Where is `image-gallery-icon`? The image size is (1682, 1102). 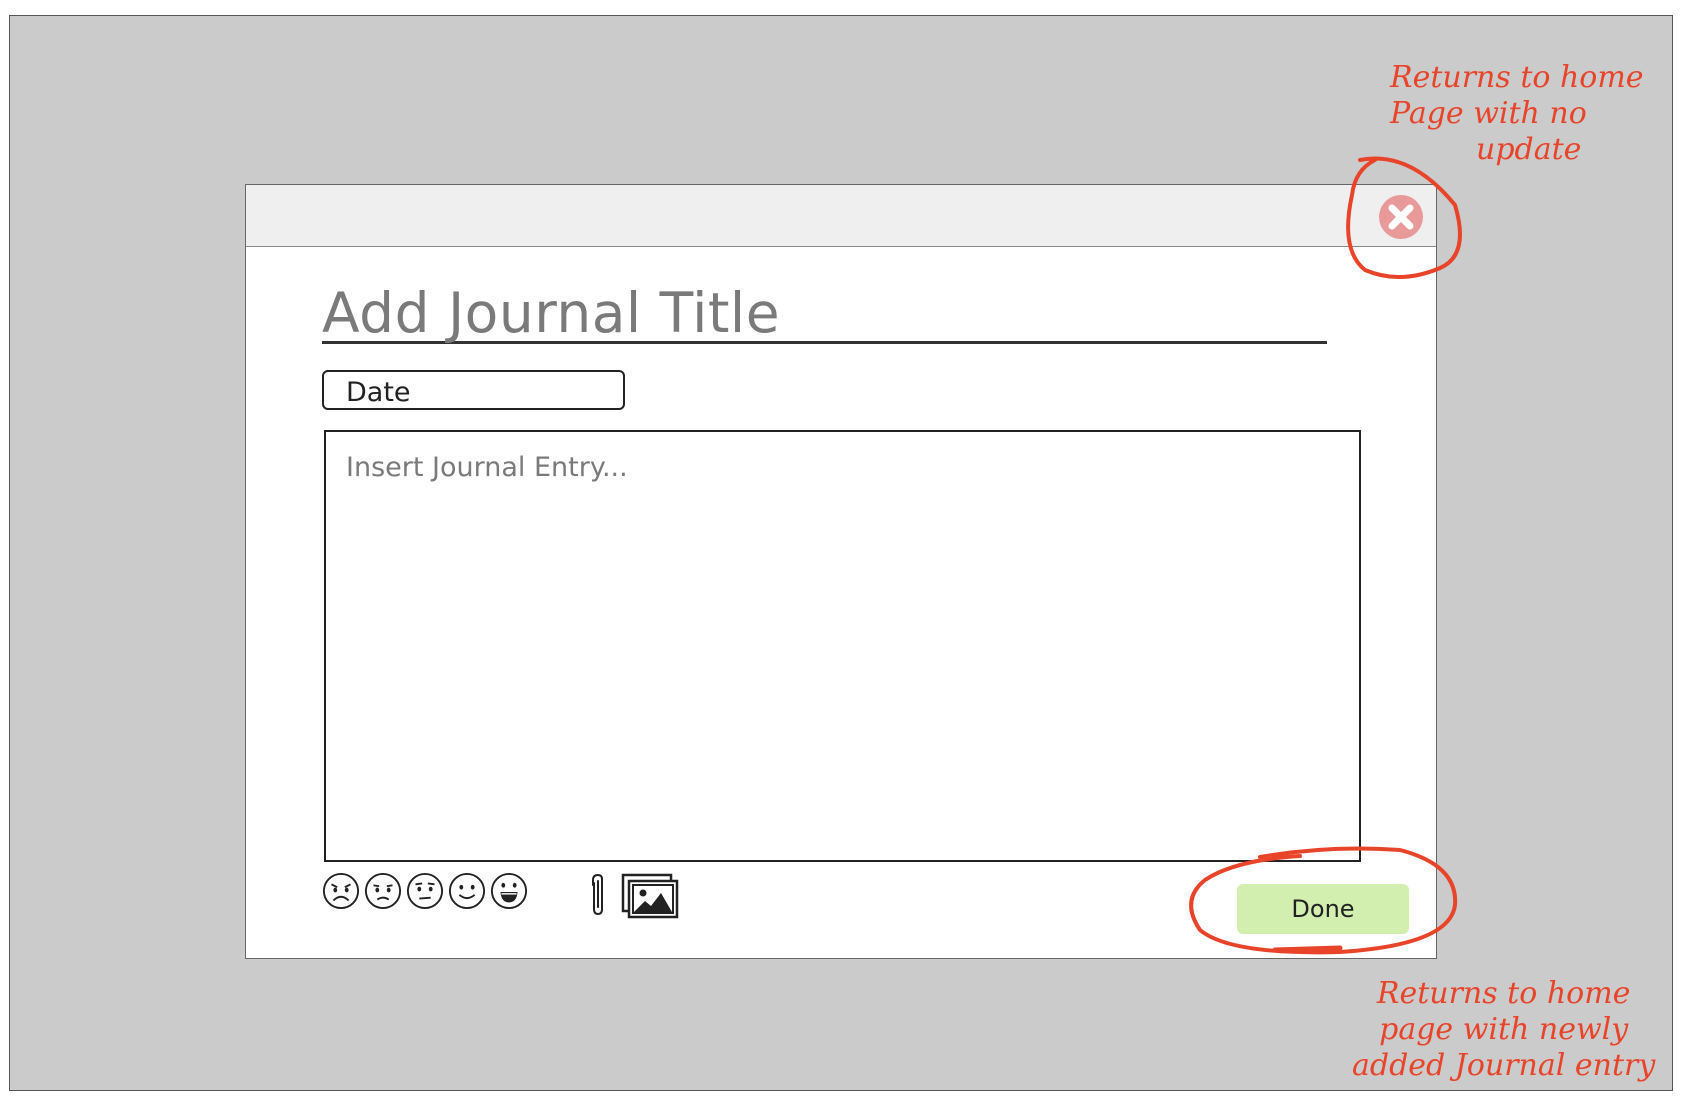 image-gallery-icon is located at coordinates (651, 897).